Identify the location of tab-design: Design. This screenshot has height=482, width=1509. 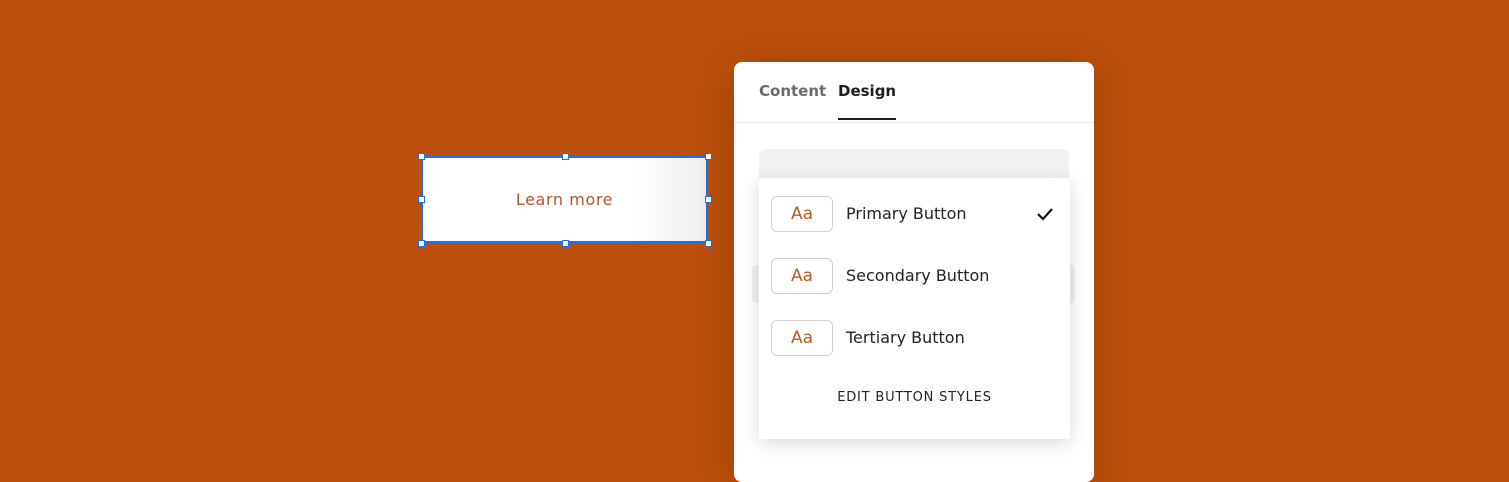
(867, 101).